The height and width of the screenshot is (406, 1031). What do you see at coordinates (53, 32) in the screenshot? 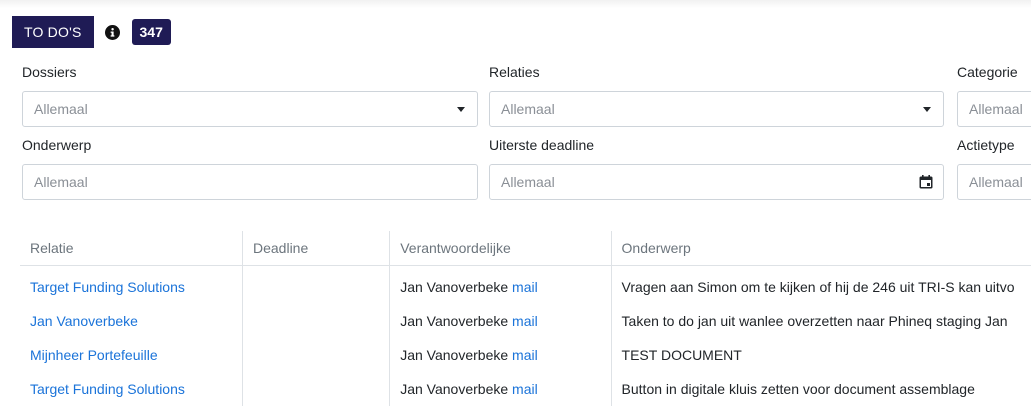
I see `tab-todos: TO DO'S` at bounding box center [53, 32].